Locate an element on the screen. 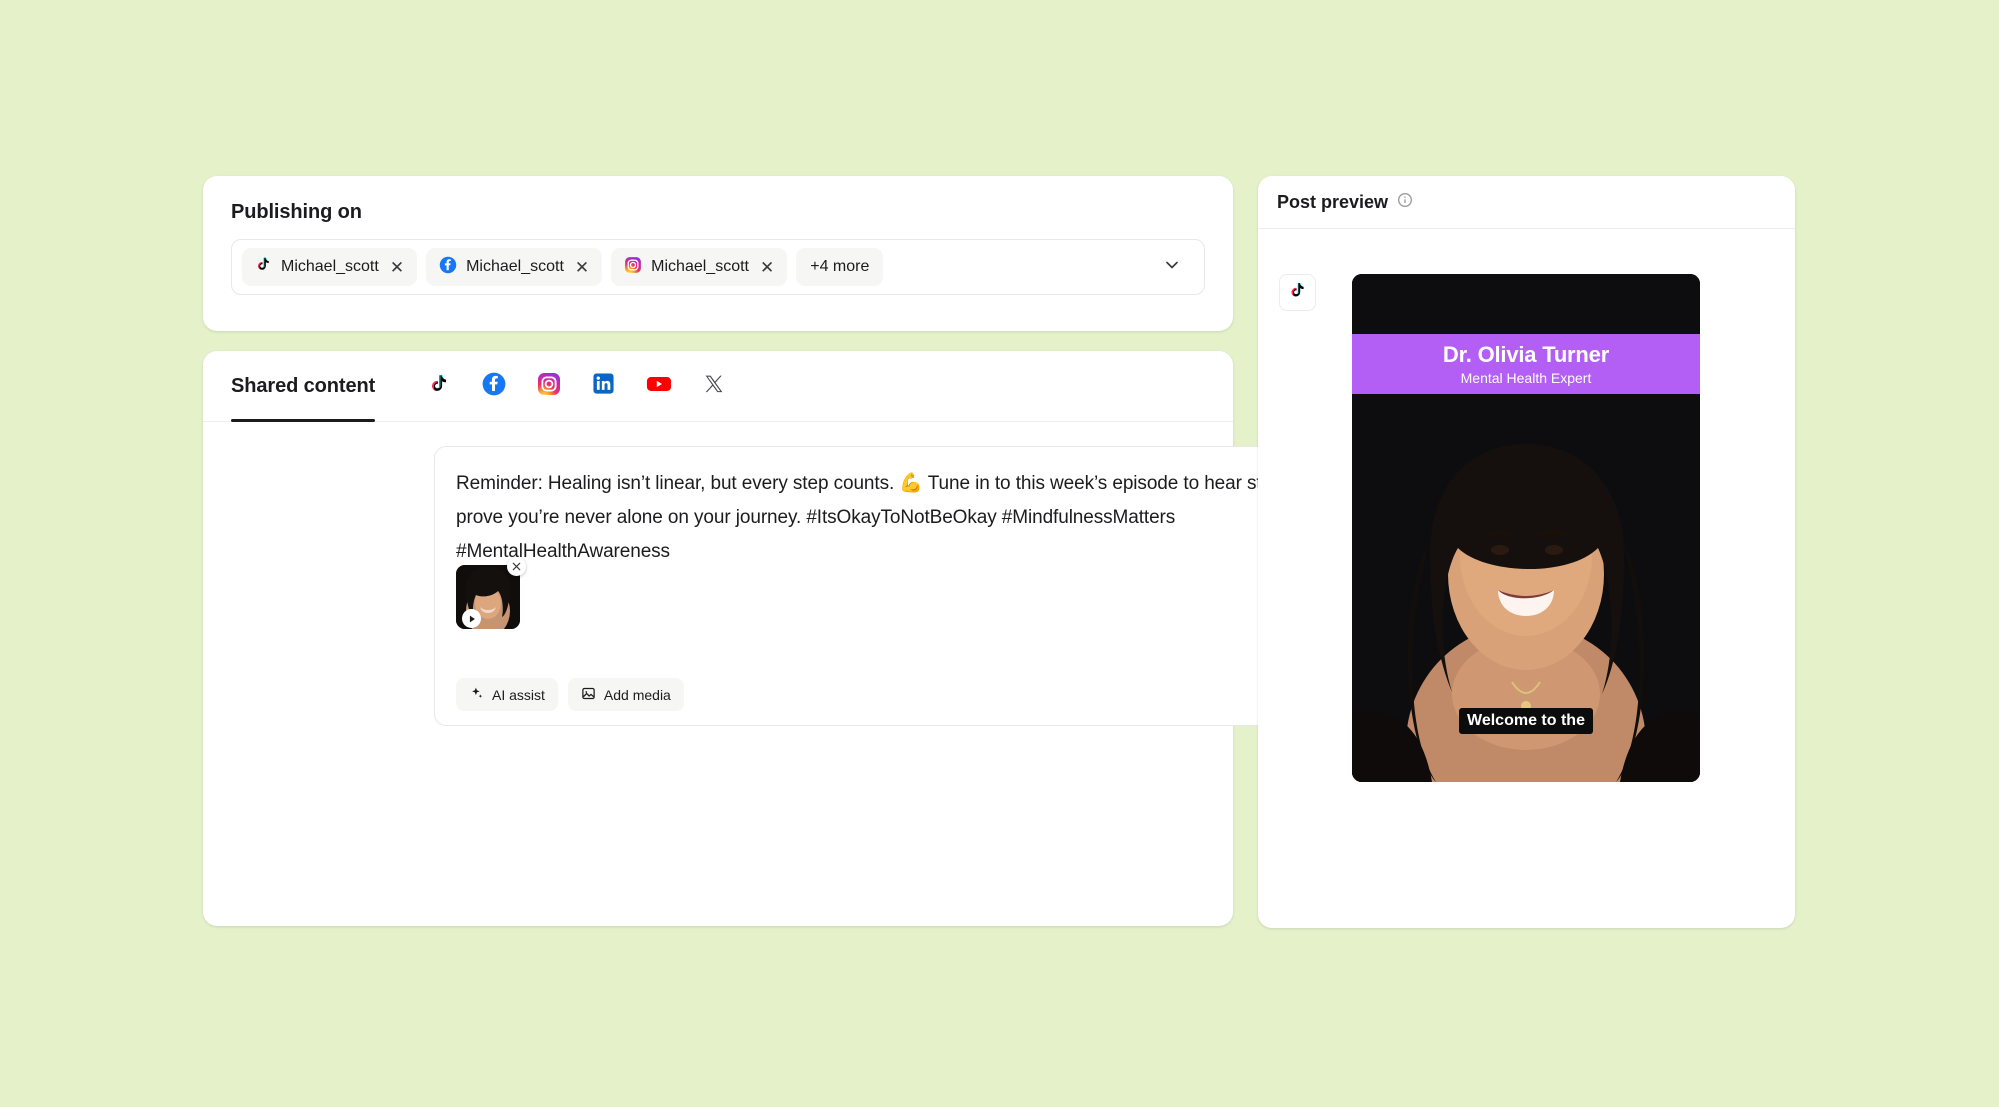 The image size is (1999, 1107). tab-shared-content-label: Shared content is located at coordinates (303, 385).